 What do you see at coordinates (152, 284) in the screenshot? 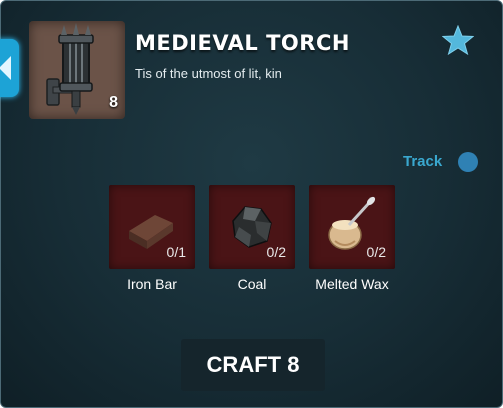
I see `ingredient-name: Iron Bar` at bounding box center [152, 284].